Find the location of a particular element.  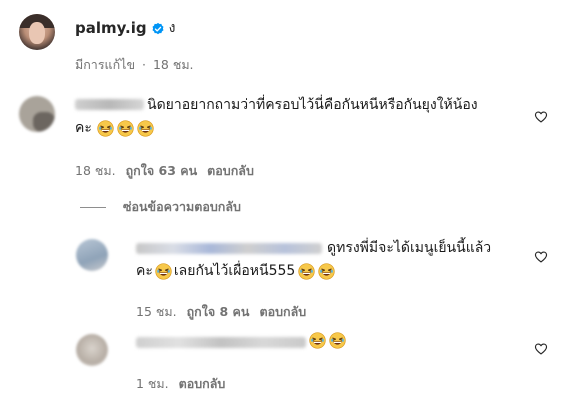

reply-text-line1-row: ดูทรงพี่มีจะได้เมนูเย็นนี้แล้ว is located at coordinates (409, 248).